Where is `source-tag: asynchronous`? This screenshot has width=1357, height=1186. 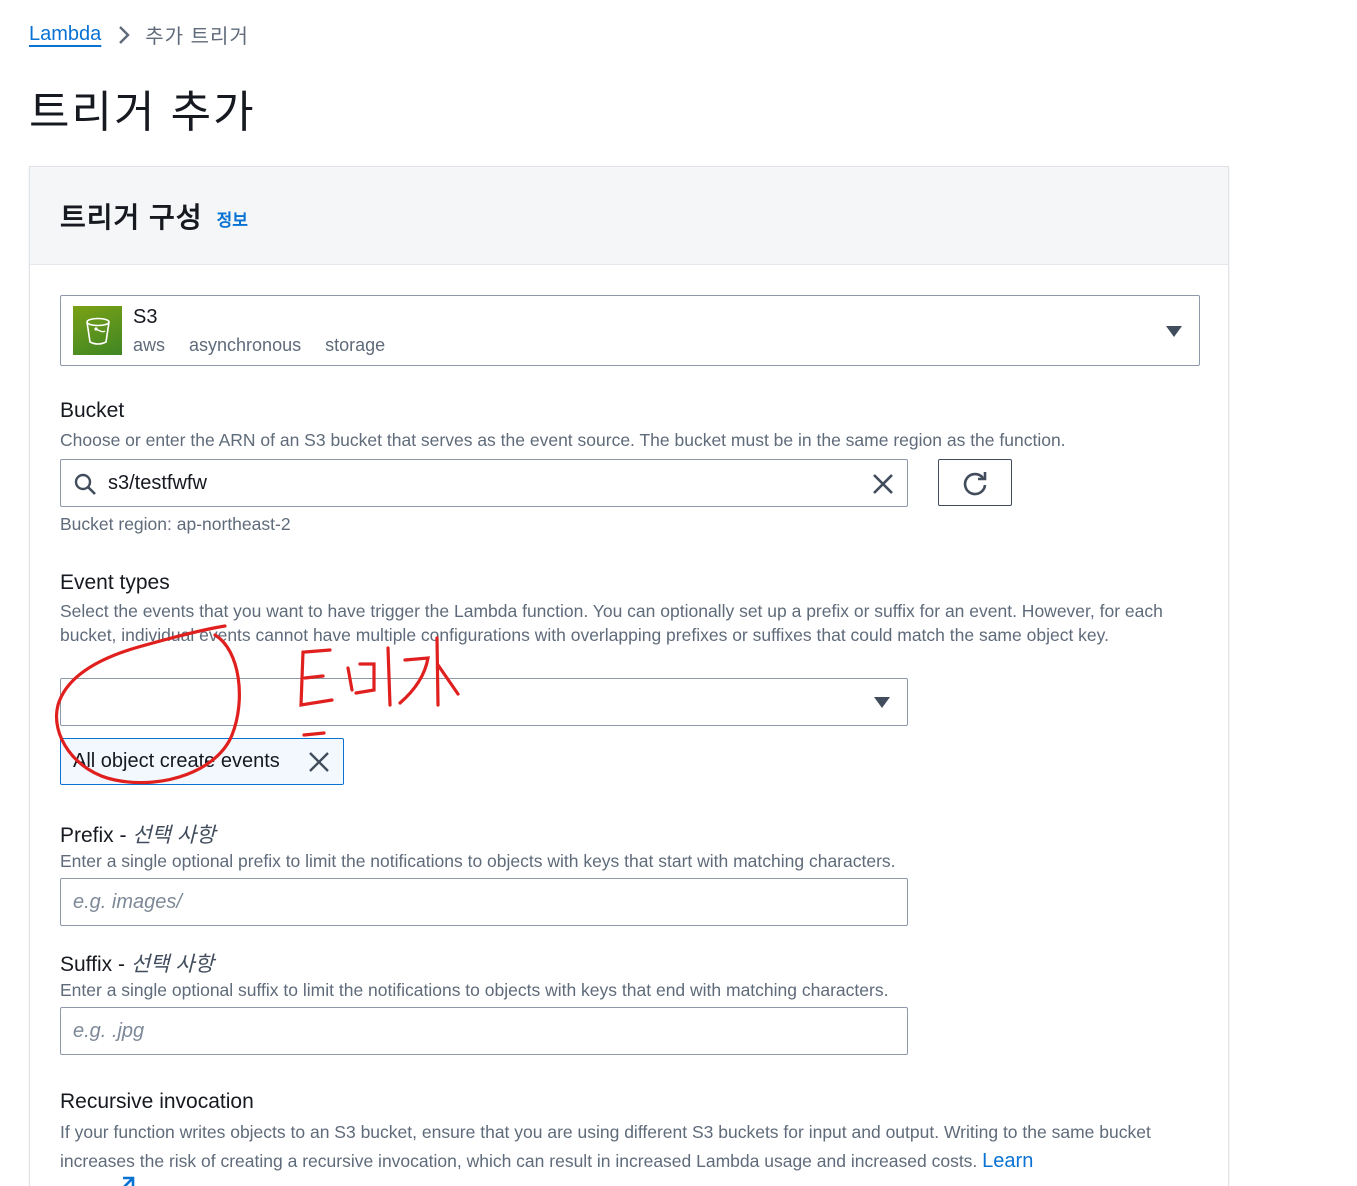 source-tag: asynchronous is located at coordinates (245, 344).